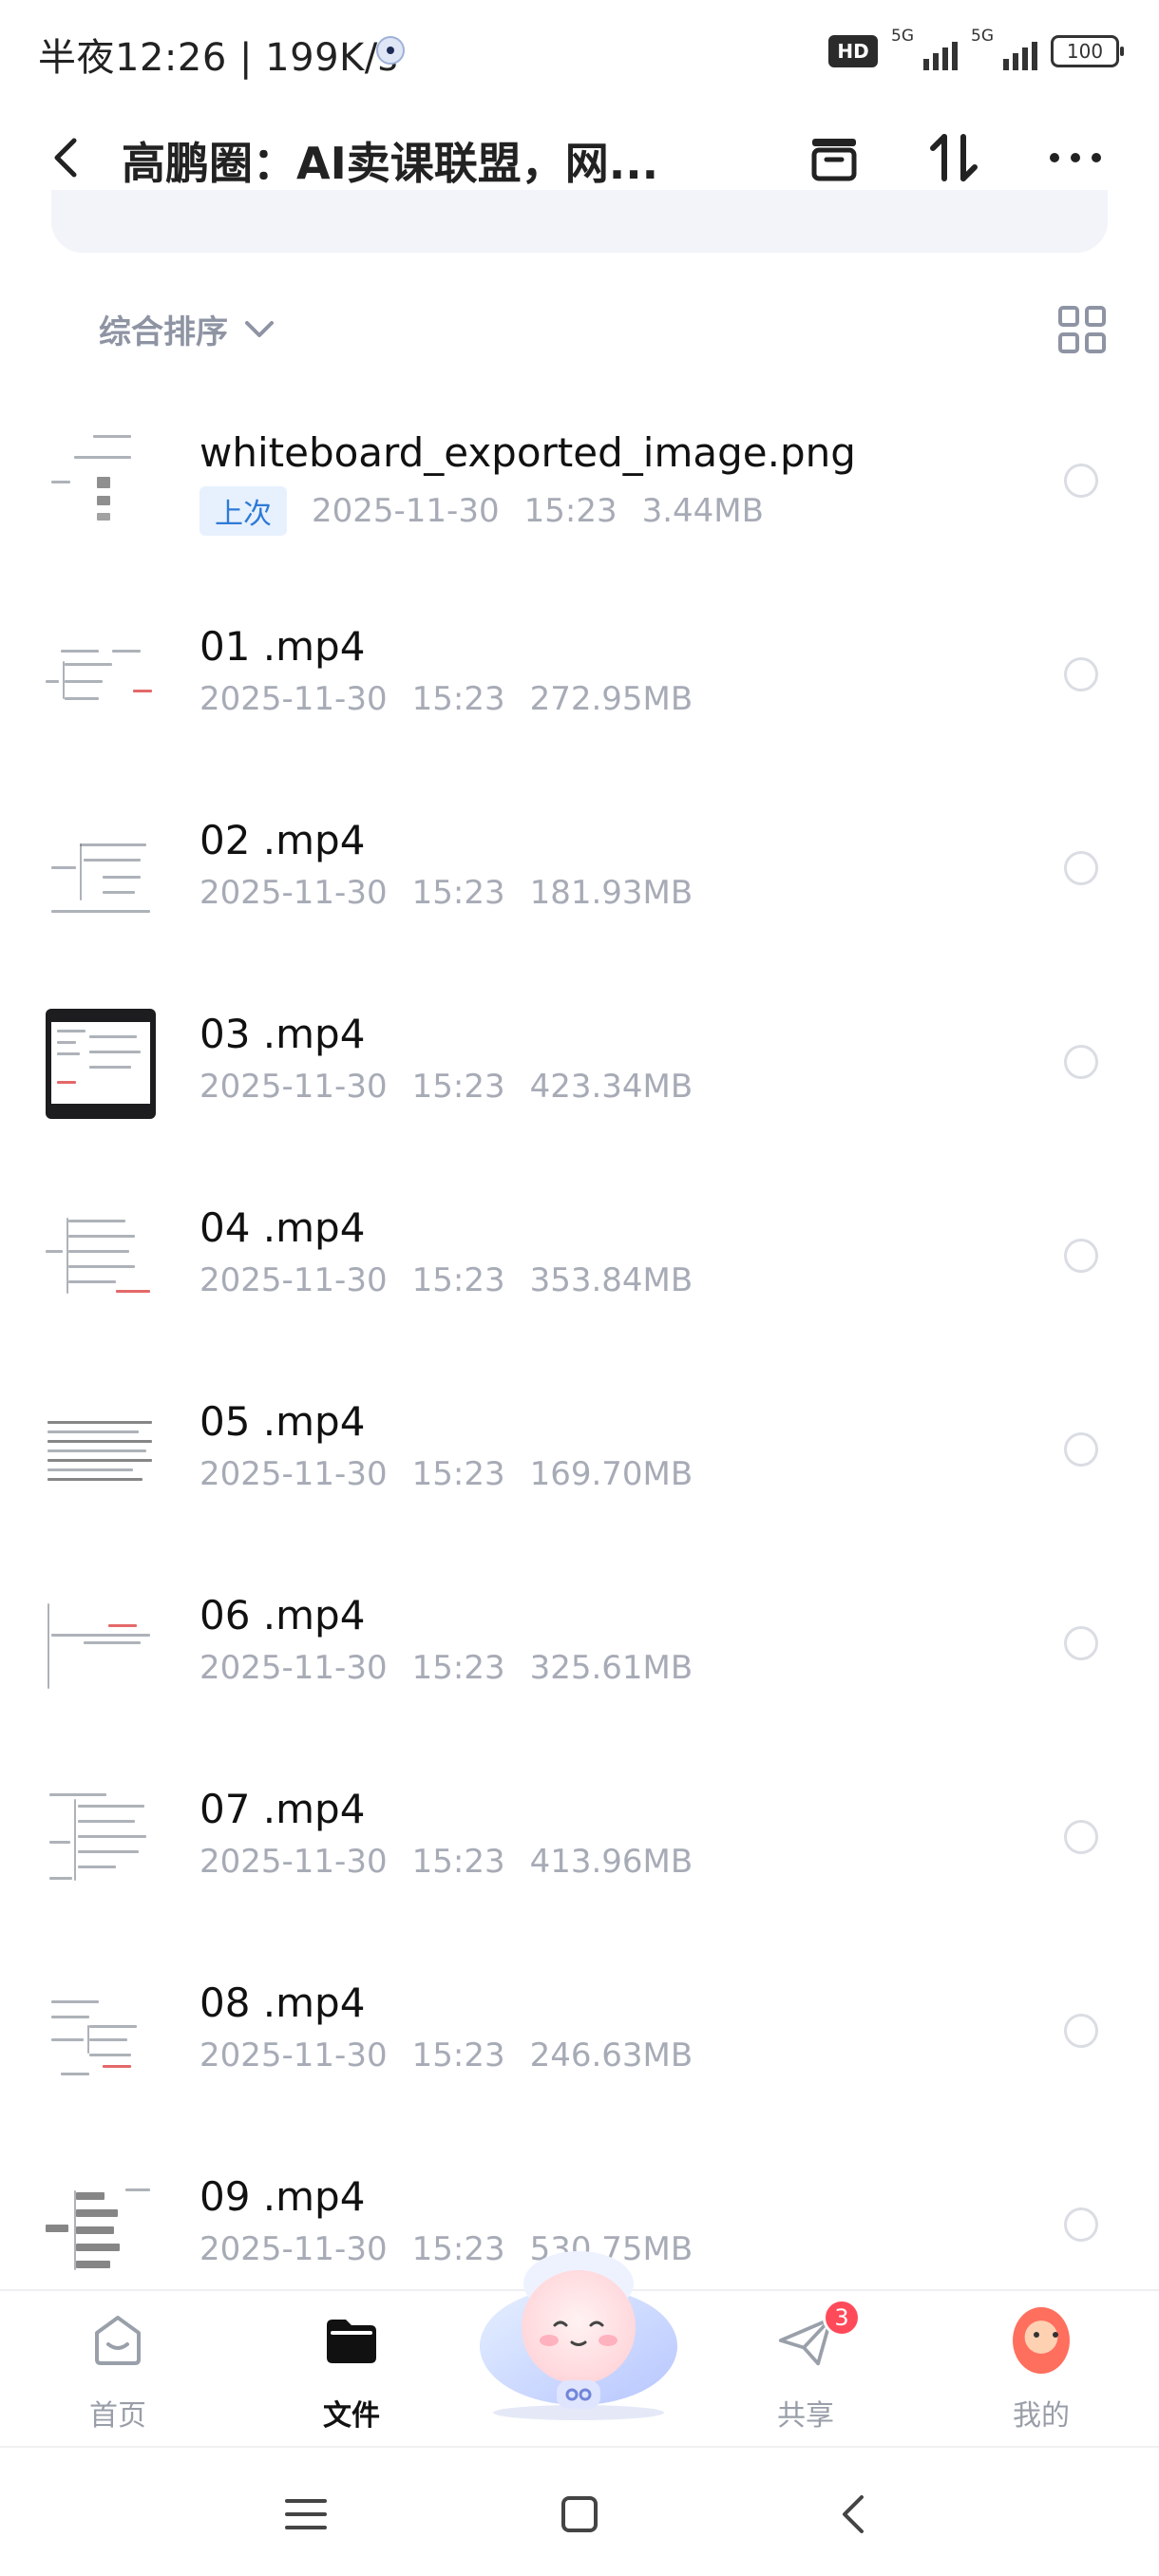 Image resolution: width=1159 pixels, height=2576 pixels. I want to click on file-size: 413.96MB, so click(611, 1862).